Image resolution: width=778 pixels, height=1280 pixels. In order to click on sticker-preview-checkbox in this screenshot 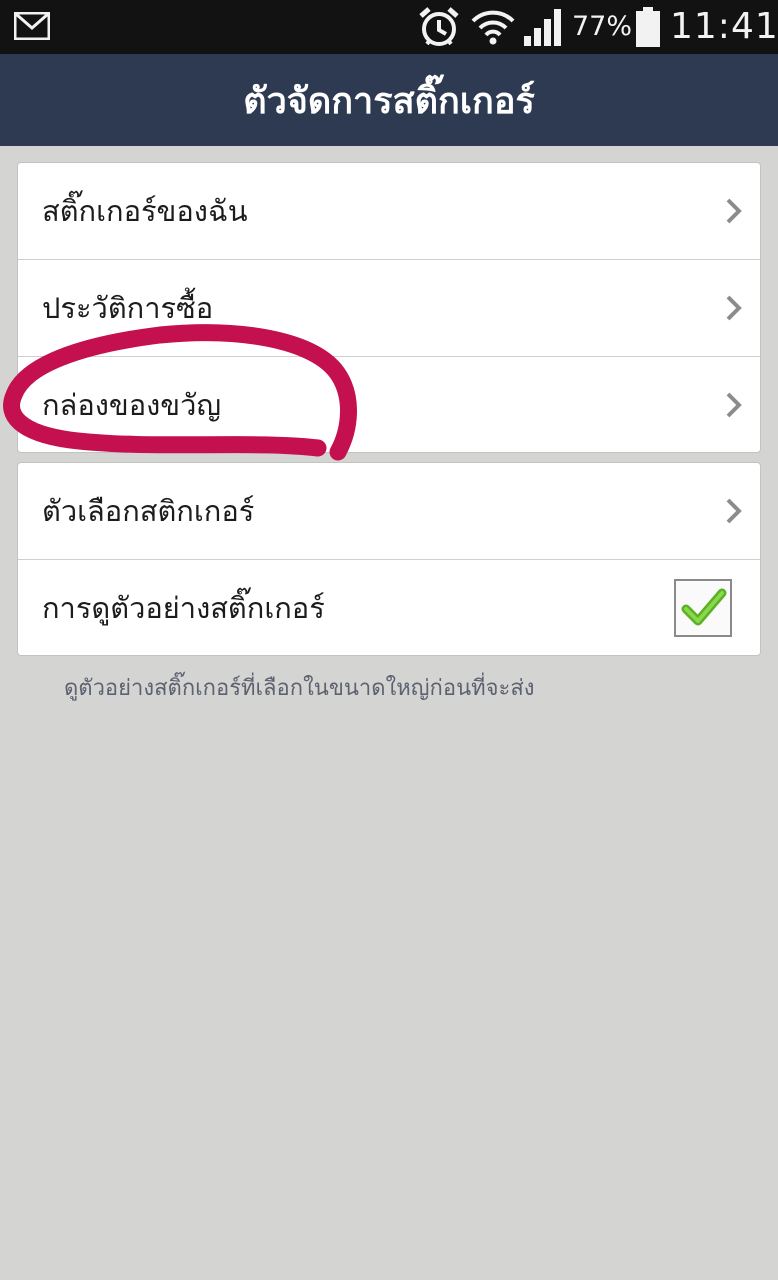, I will do `click(703, 607)`.